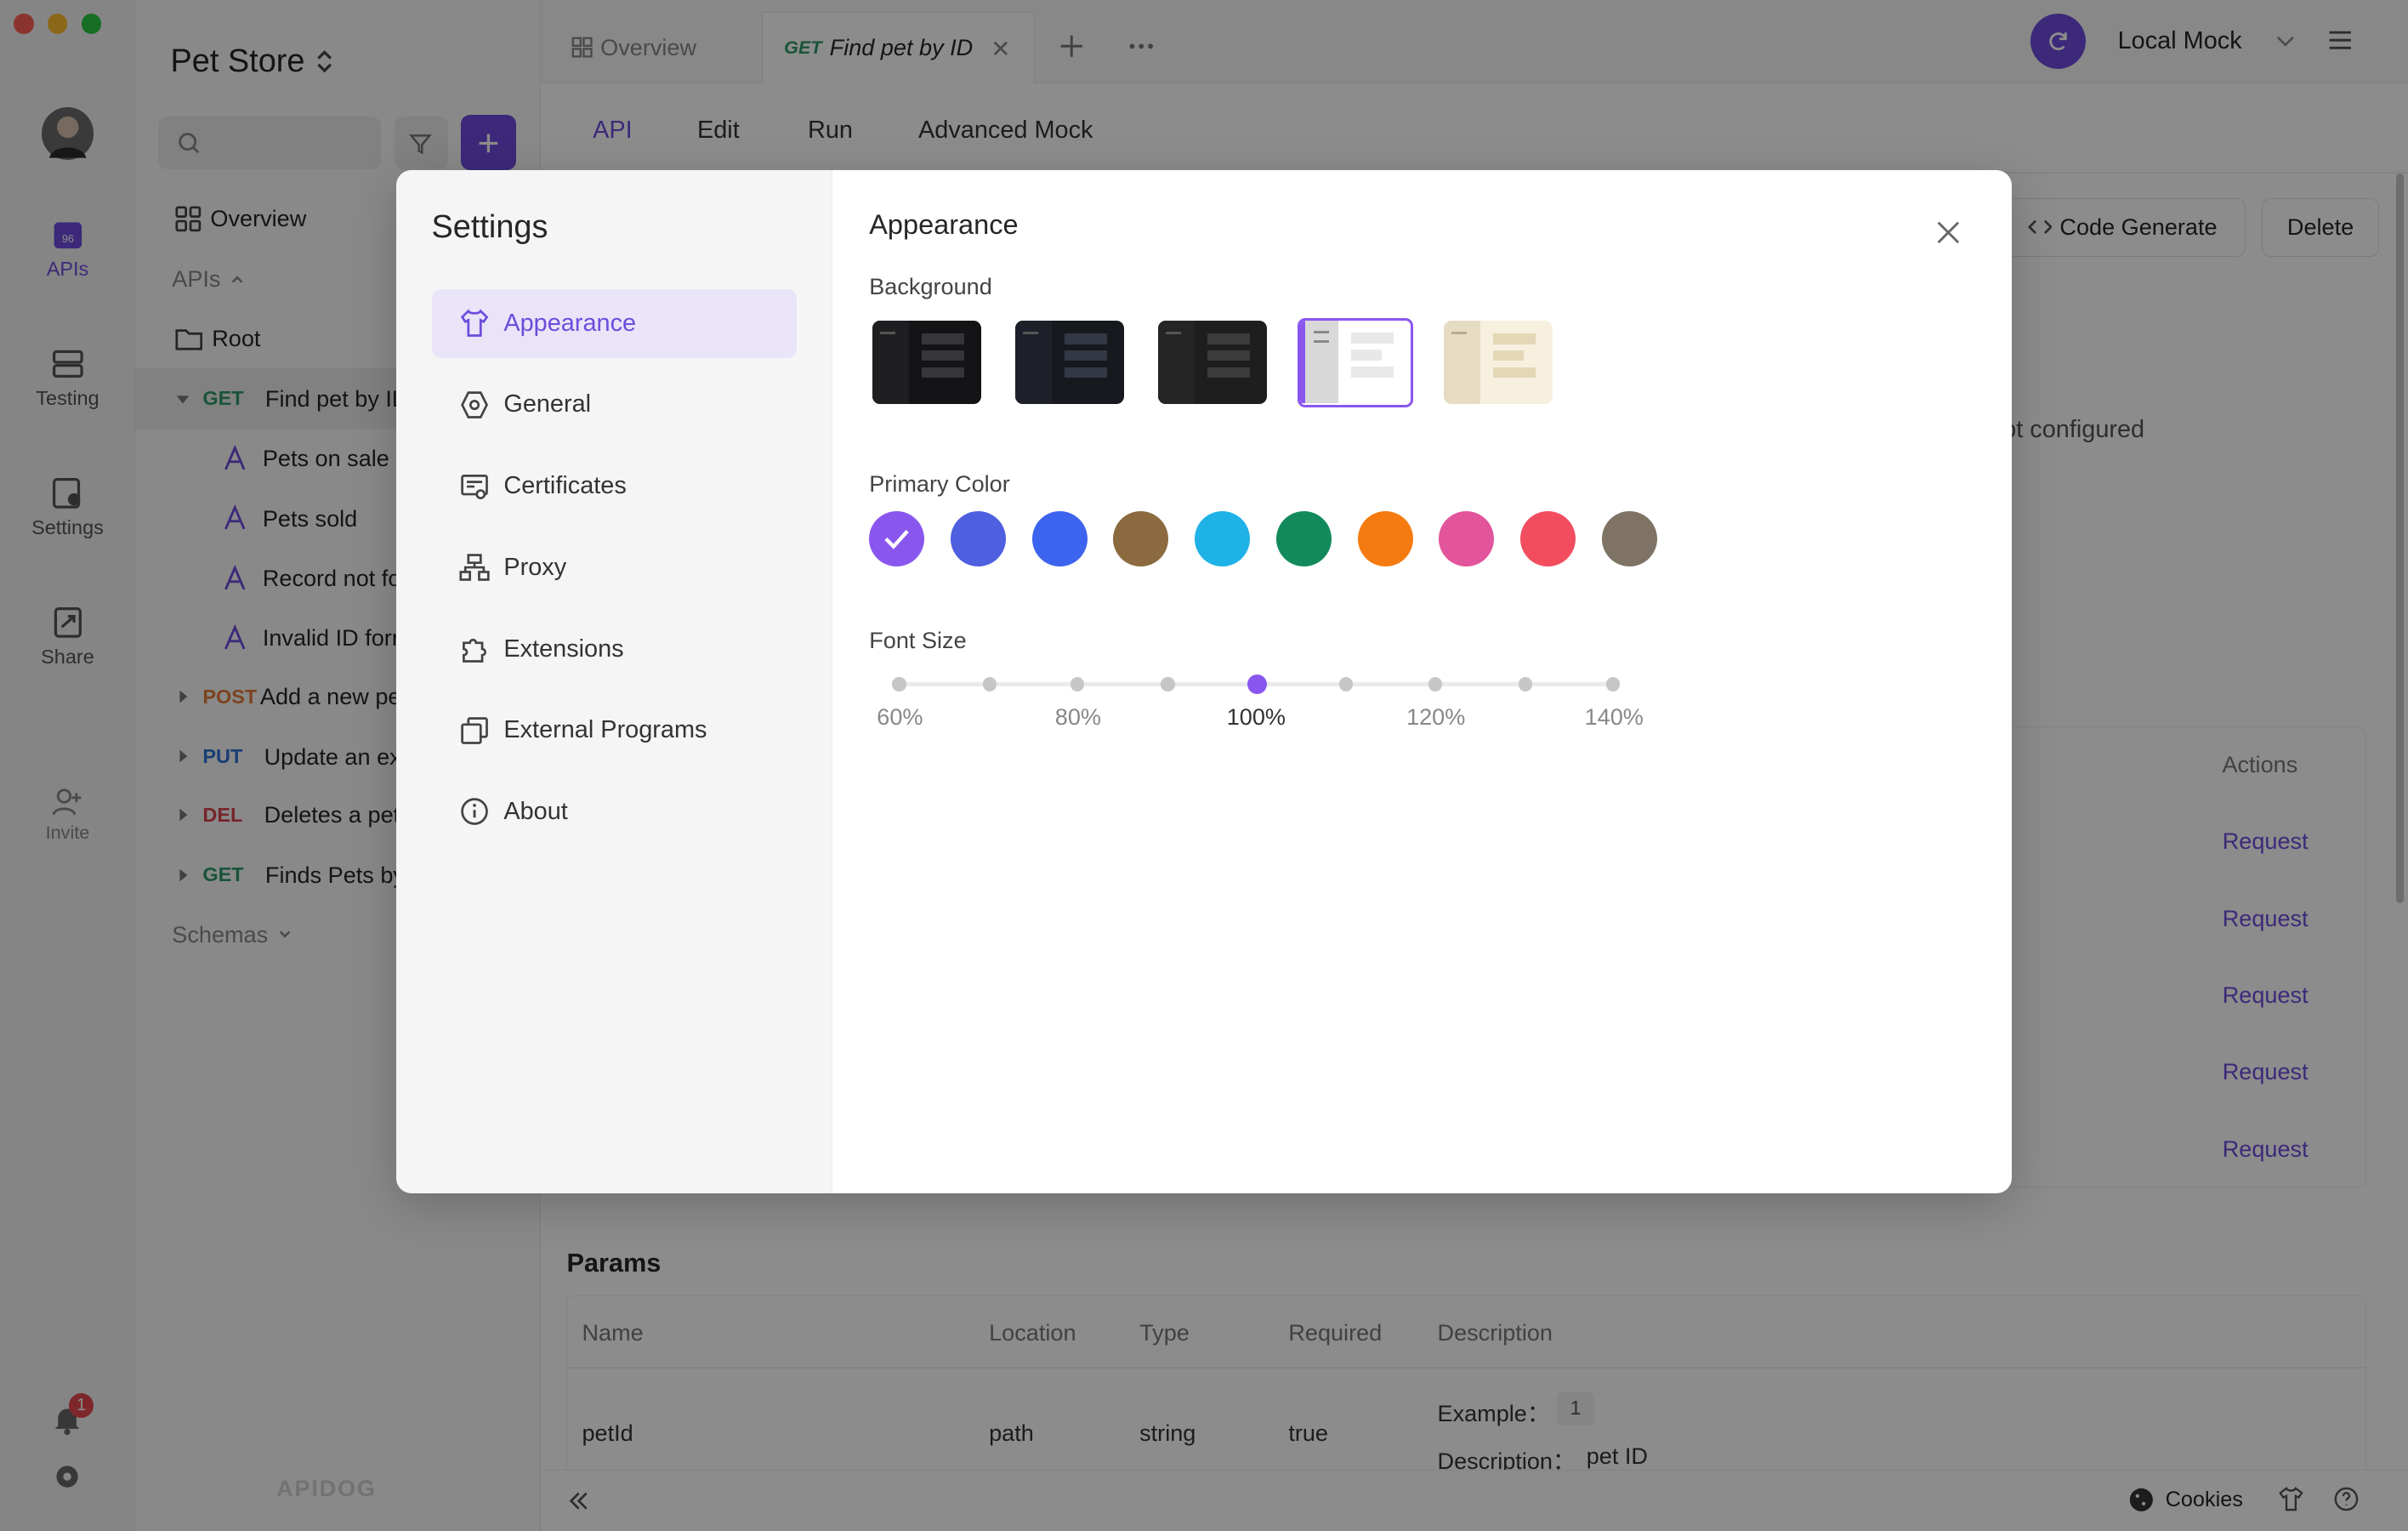 The width and height of the screenshot is (2408, 1531). I want to click on settings-menu-label: About, so click(535, 811).